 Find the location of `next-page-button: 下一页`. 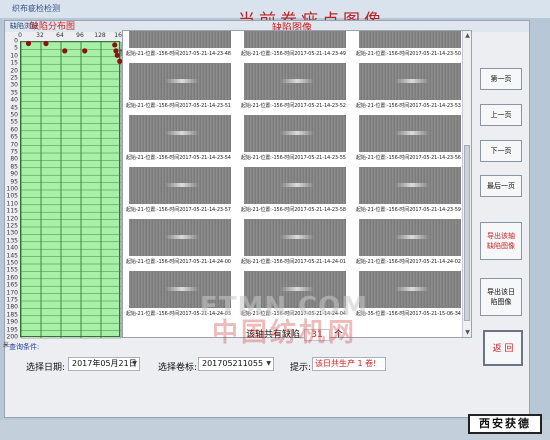

next-page-button: 下一页 is located at coordinates (501, 151).